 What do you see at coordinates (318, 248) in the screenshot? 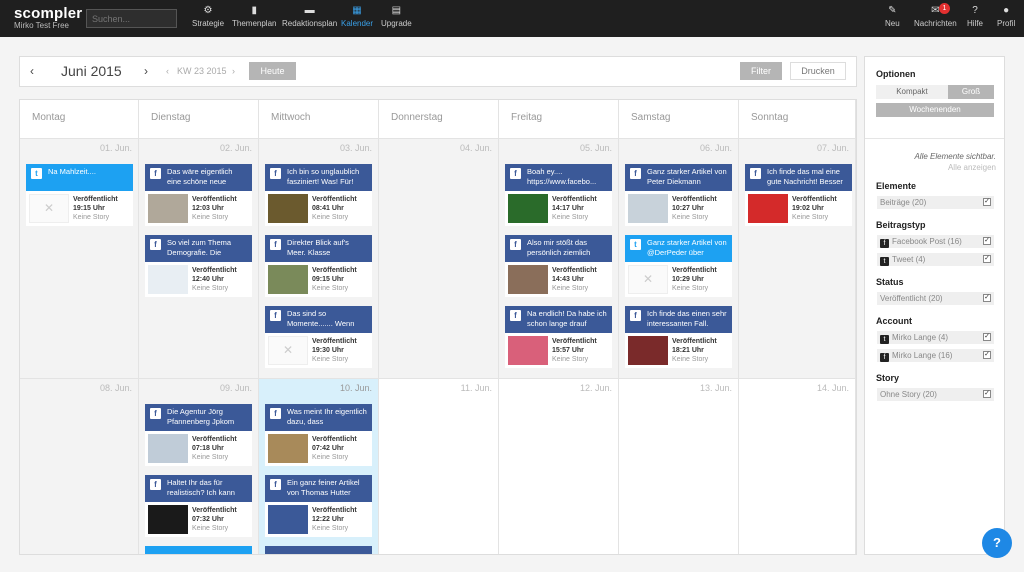
I see `post-header: f Direkter Blick auf's Meer. Klasse` at bounding box center [318, 248].